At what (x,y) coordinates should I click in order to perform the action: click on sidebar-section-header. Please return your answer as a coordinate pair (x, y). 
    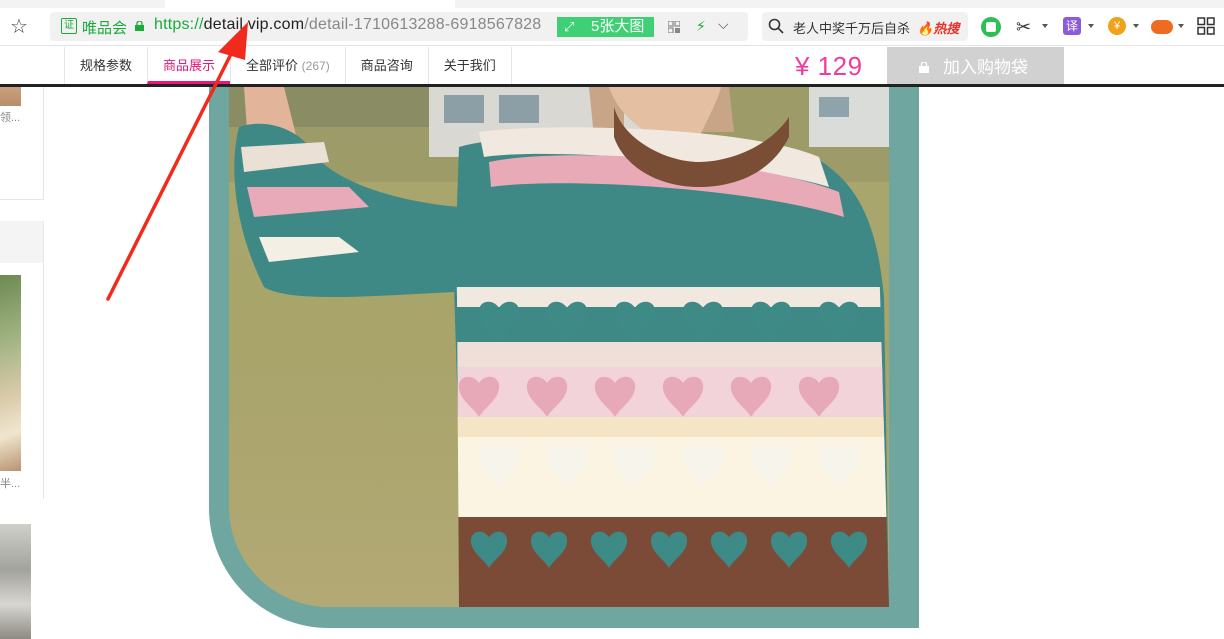
    Looking at the image, I should click on (22, 242).